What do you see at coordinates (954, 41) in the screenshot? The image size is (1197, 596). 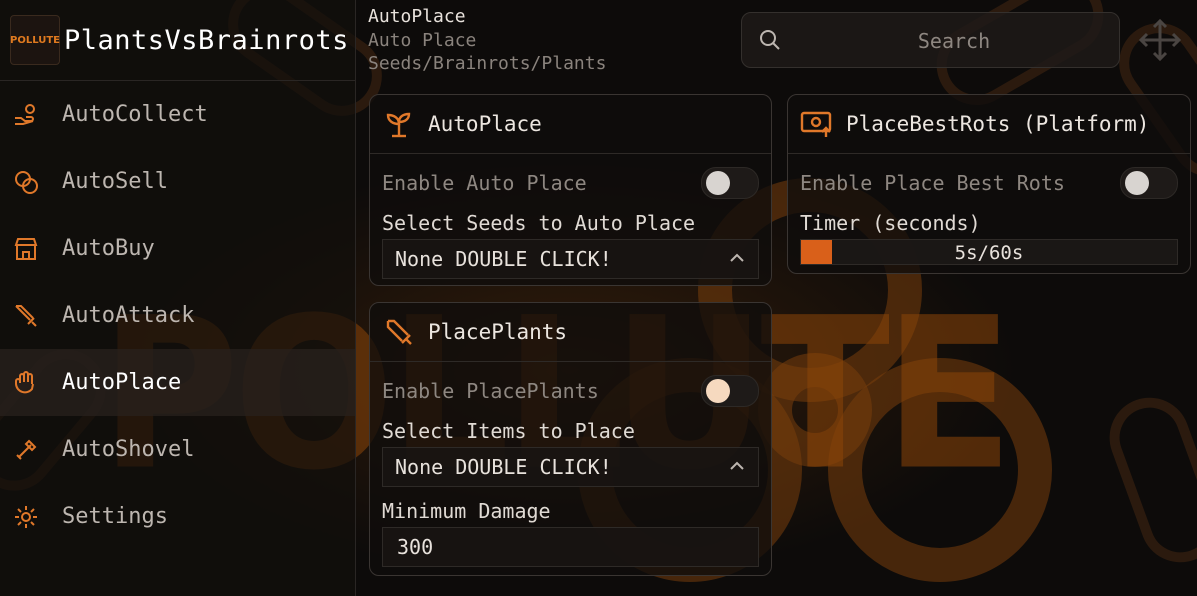 I see `search-input` at bounding box center [954, 41].